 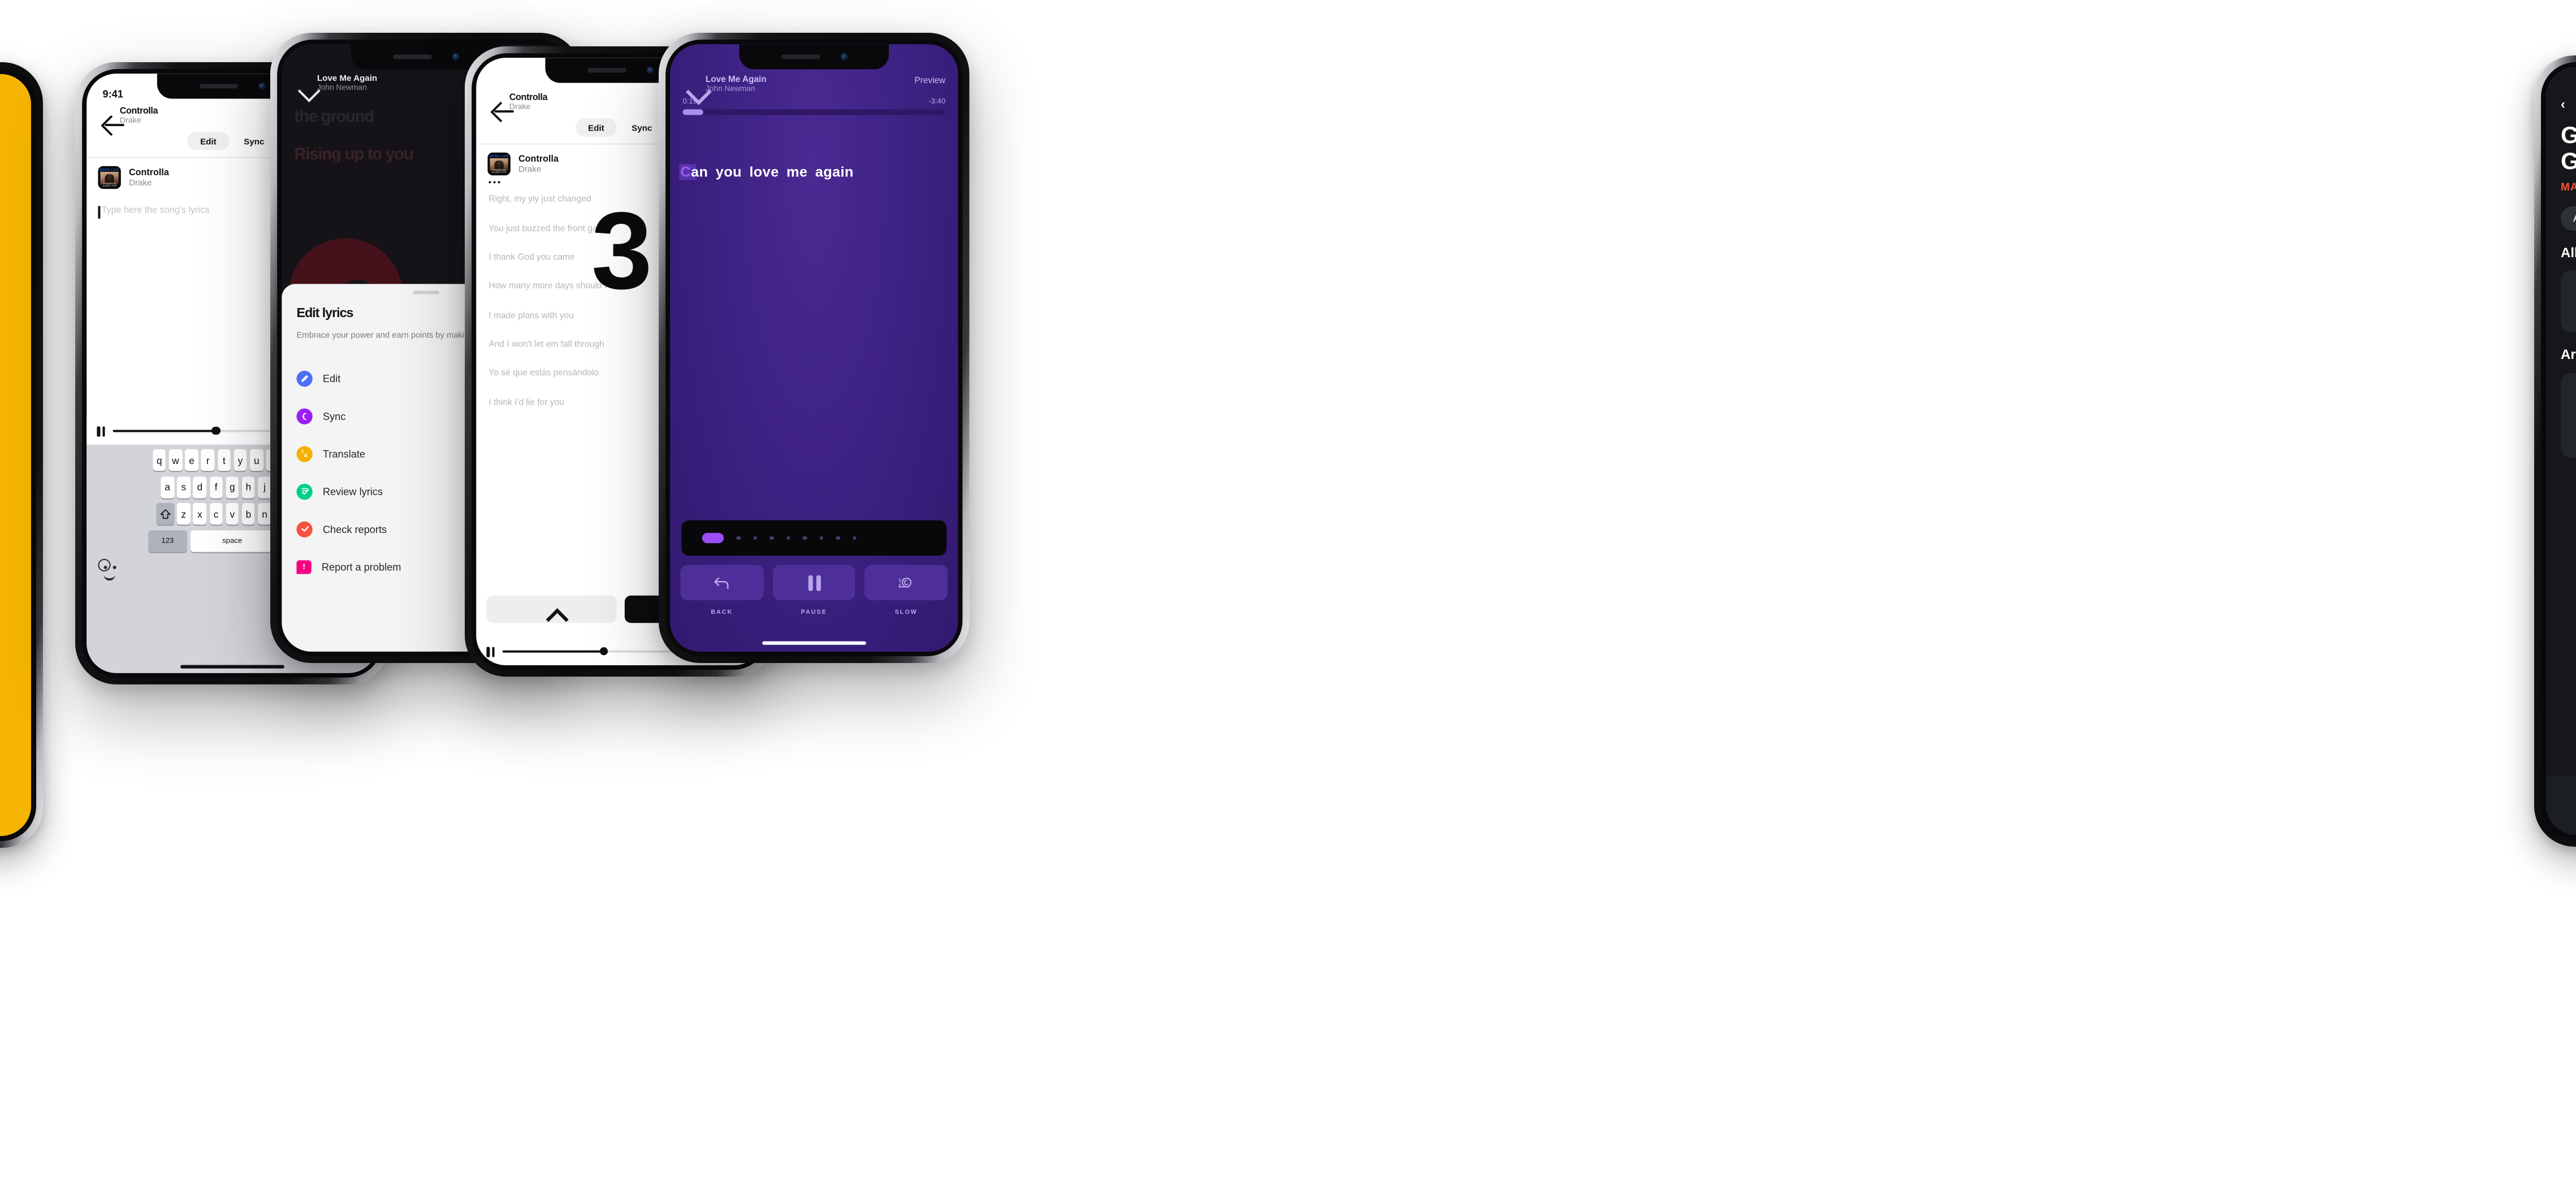 What do you see at coordinates (342, 88) in the screenshot?
I see `now-playing-artist: John Newman` at bounding box center [342, 88].